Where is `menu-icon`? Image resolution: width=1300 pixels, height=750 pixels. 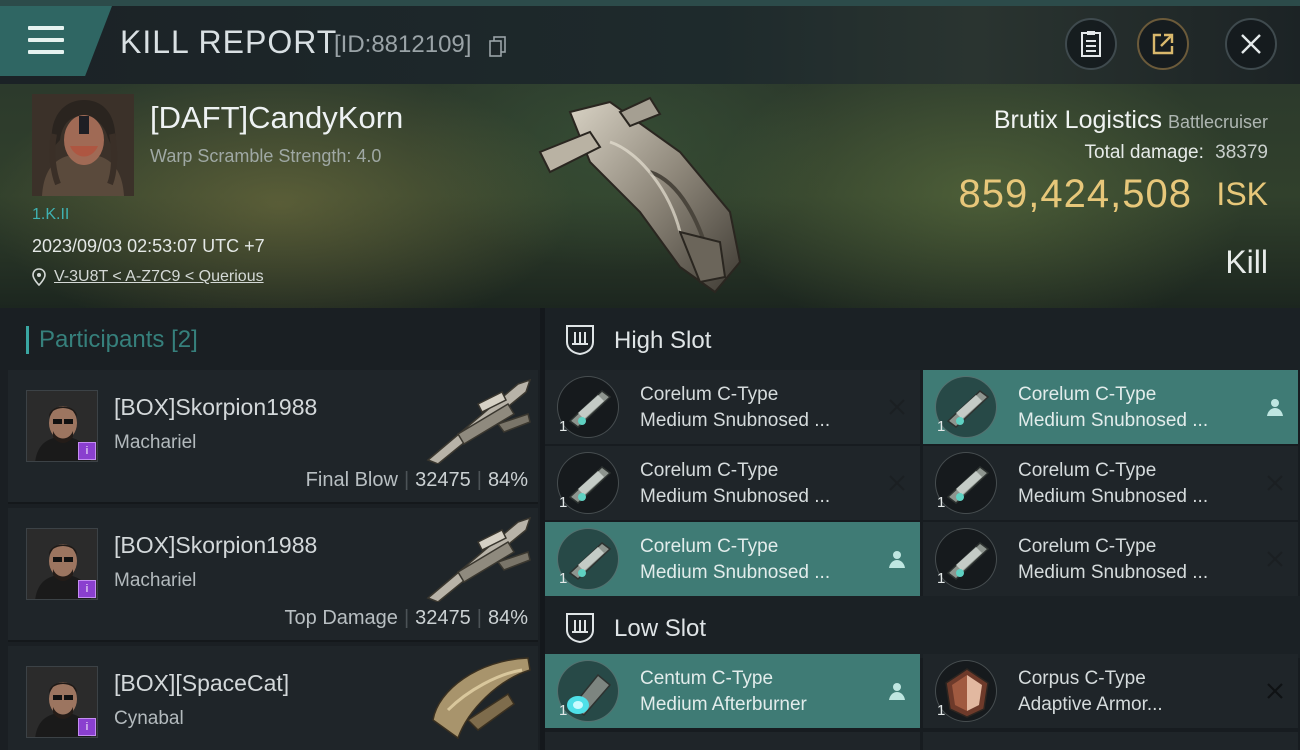
menu-icon is located at coordinates (46, 41).